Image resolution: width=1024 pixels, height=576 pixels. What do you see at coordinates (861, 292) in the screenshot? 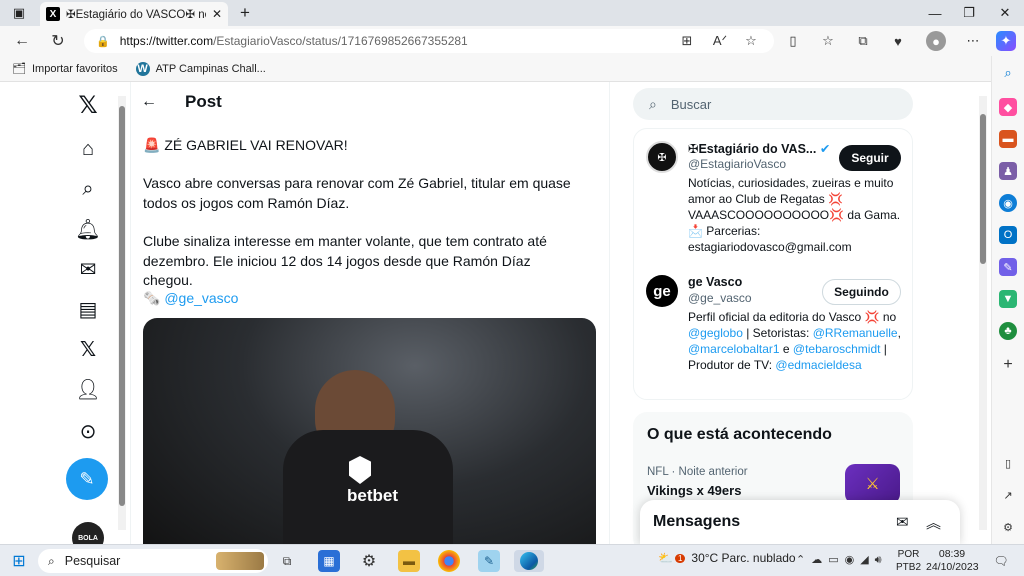
I see `following-button: Seguindo` at bounding box center [861, 292].